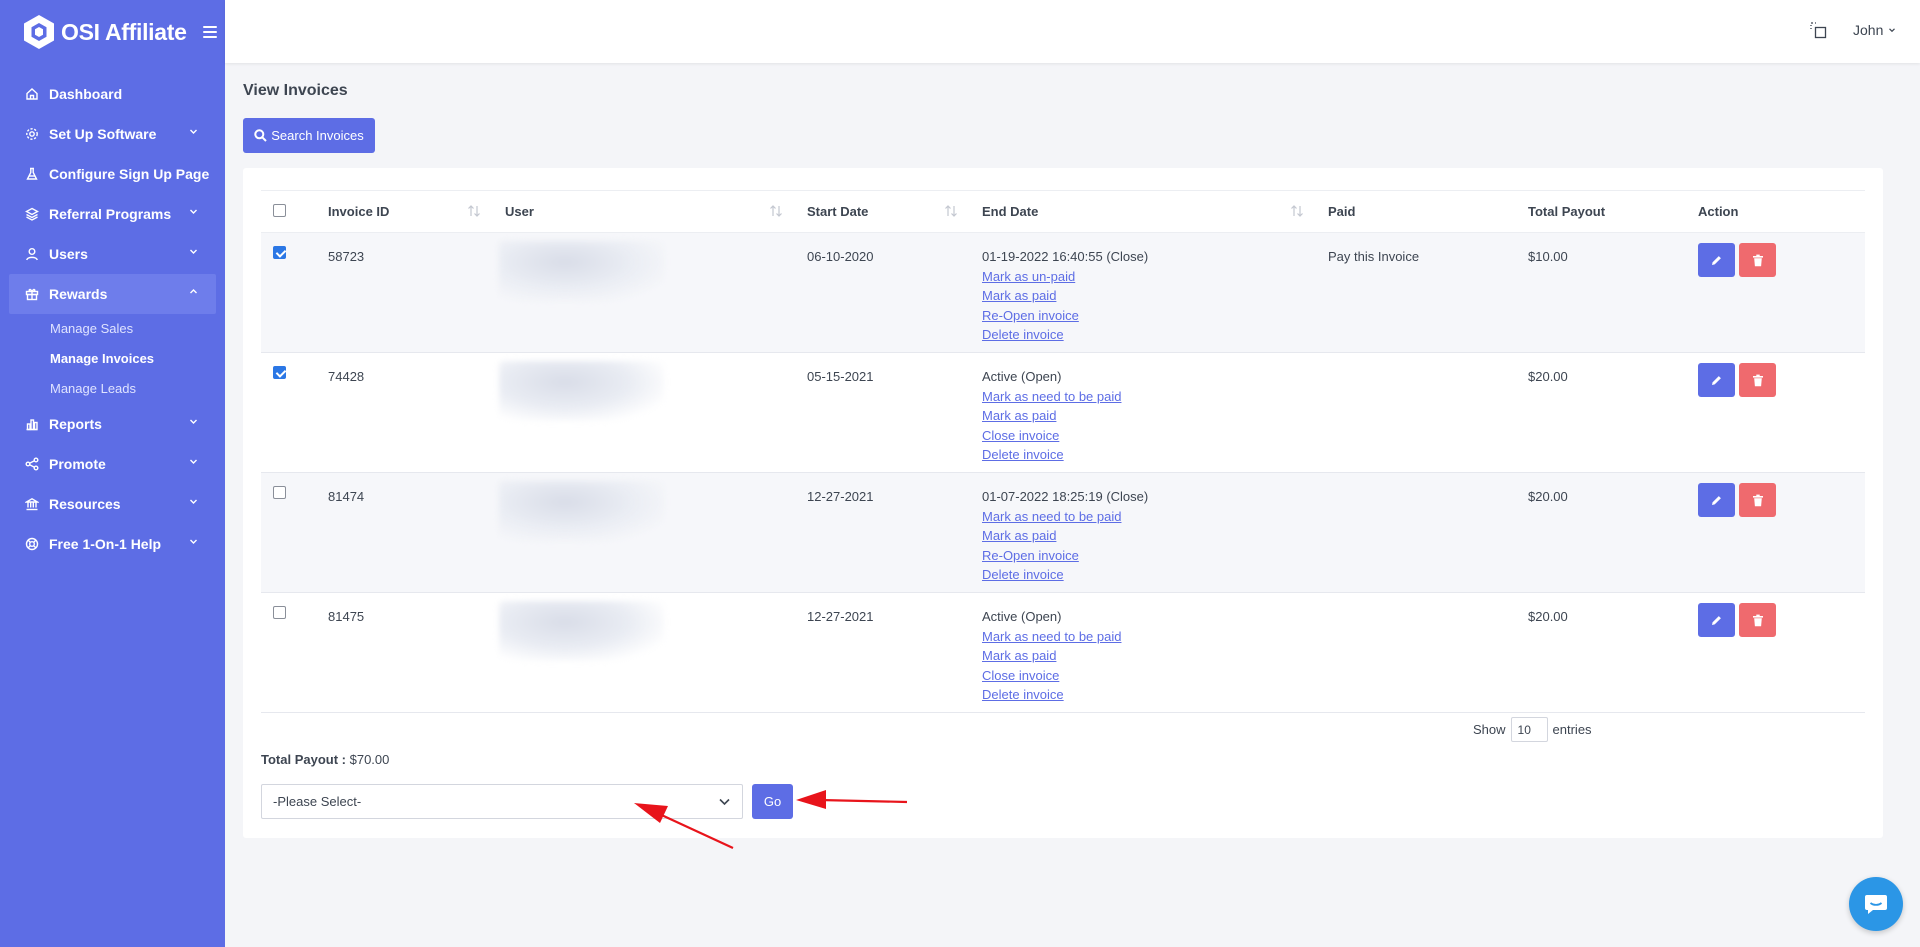 This screenshot has height=947, width=1920. What do you see at coordinates (112, 254) in the screenshot?
I see `sidebar-item-users: Users` at bounding box center [112, 254].